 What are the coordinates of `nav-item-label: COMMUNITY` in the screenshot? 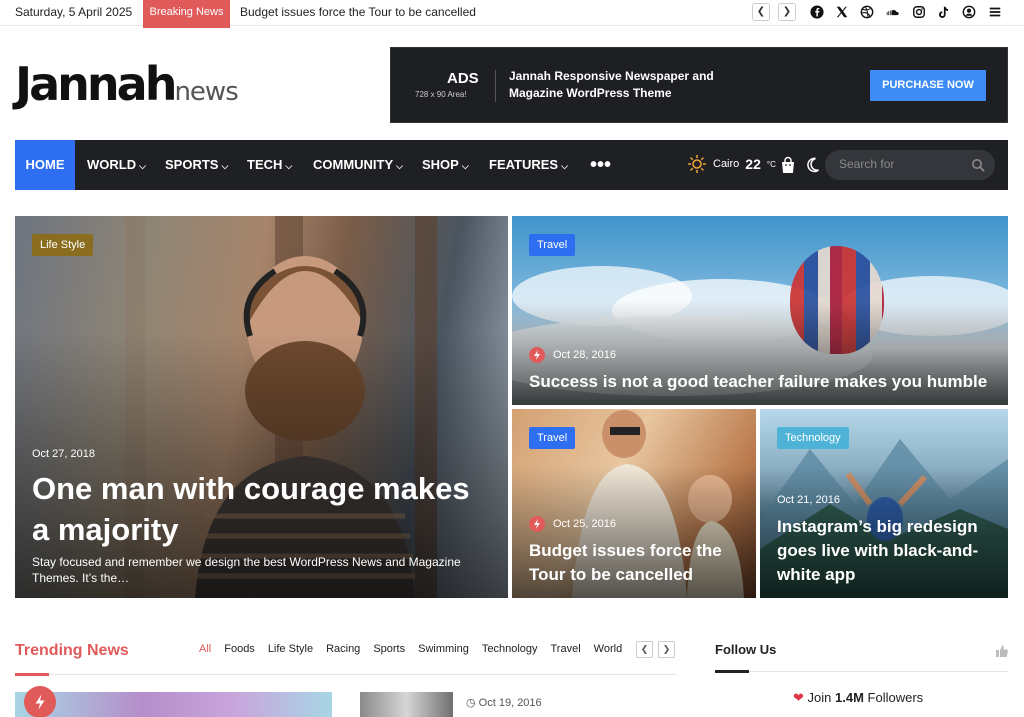 It's located at (353, 164).